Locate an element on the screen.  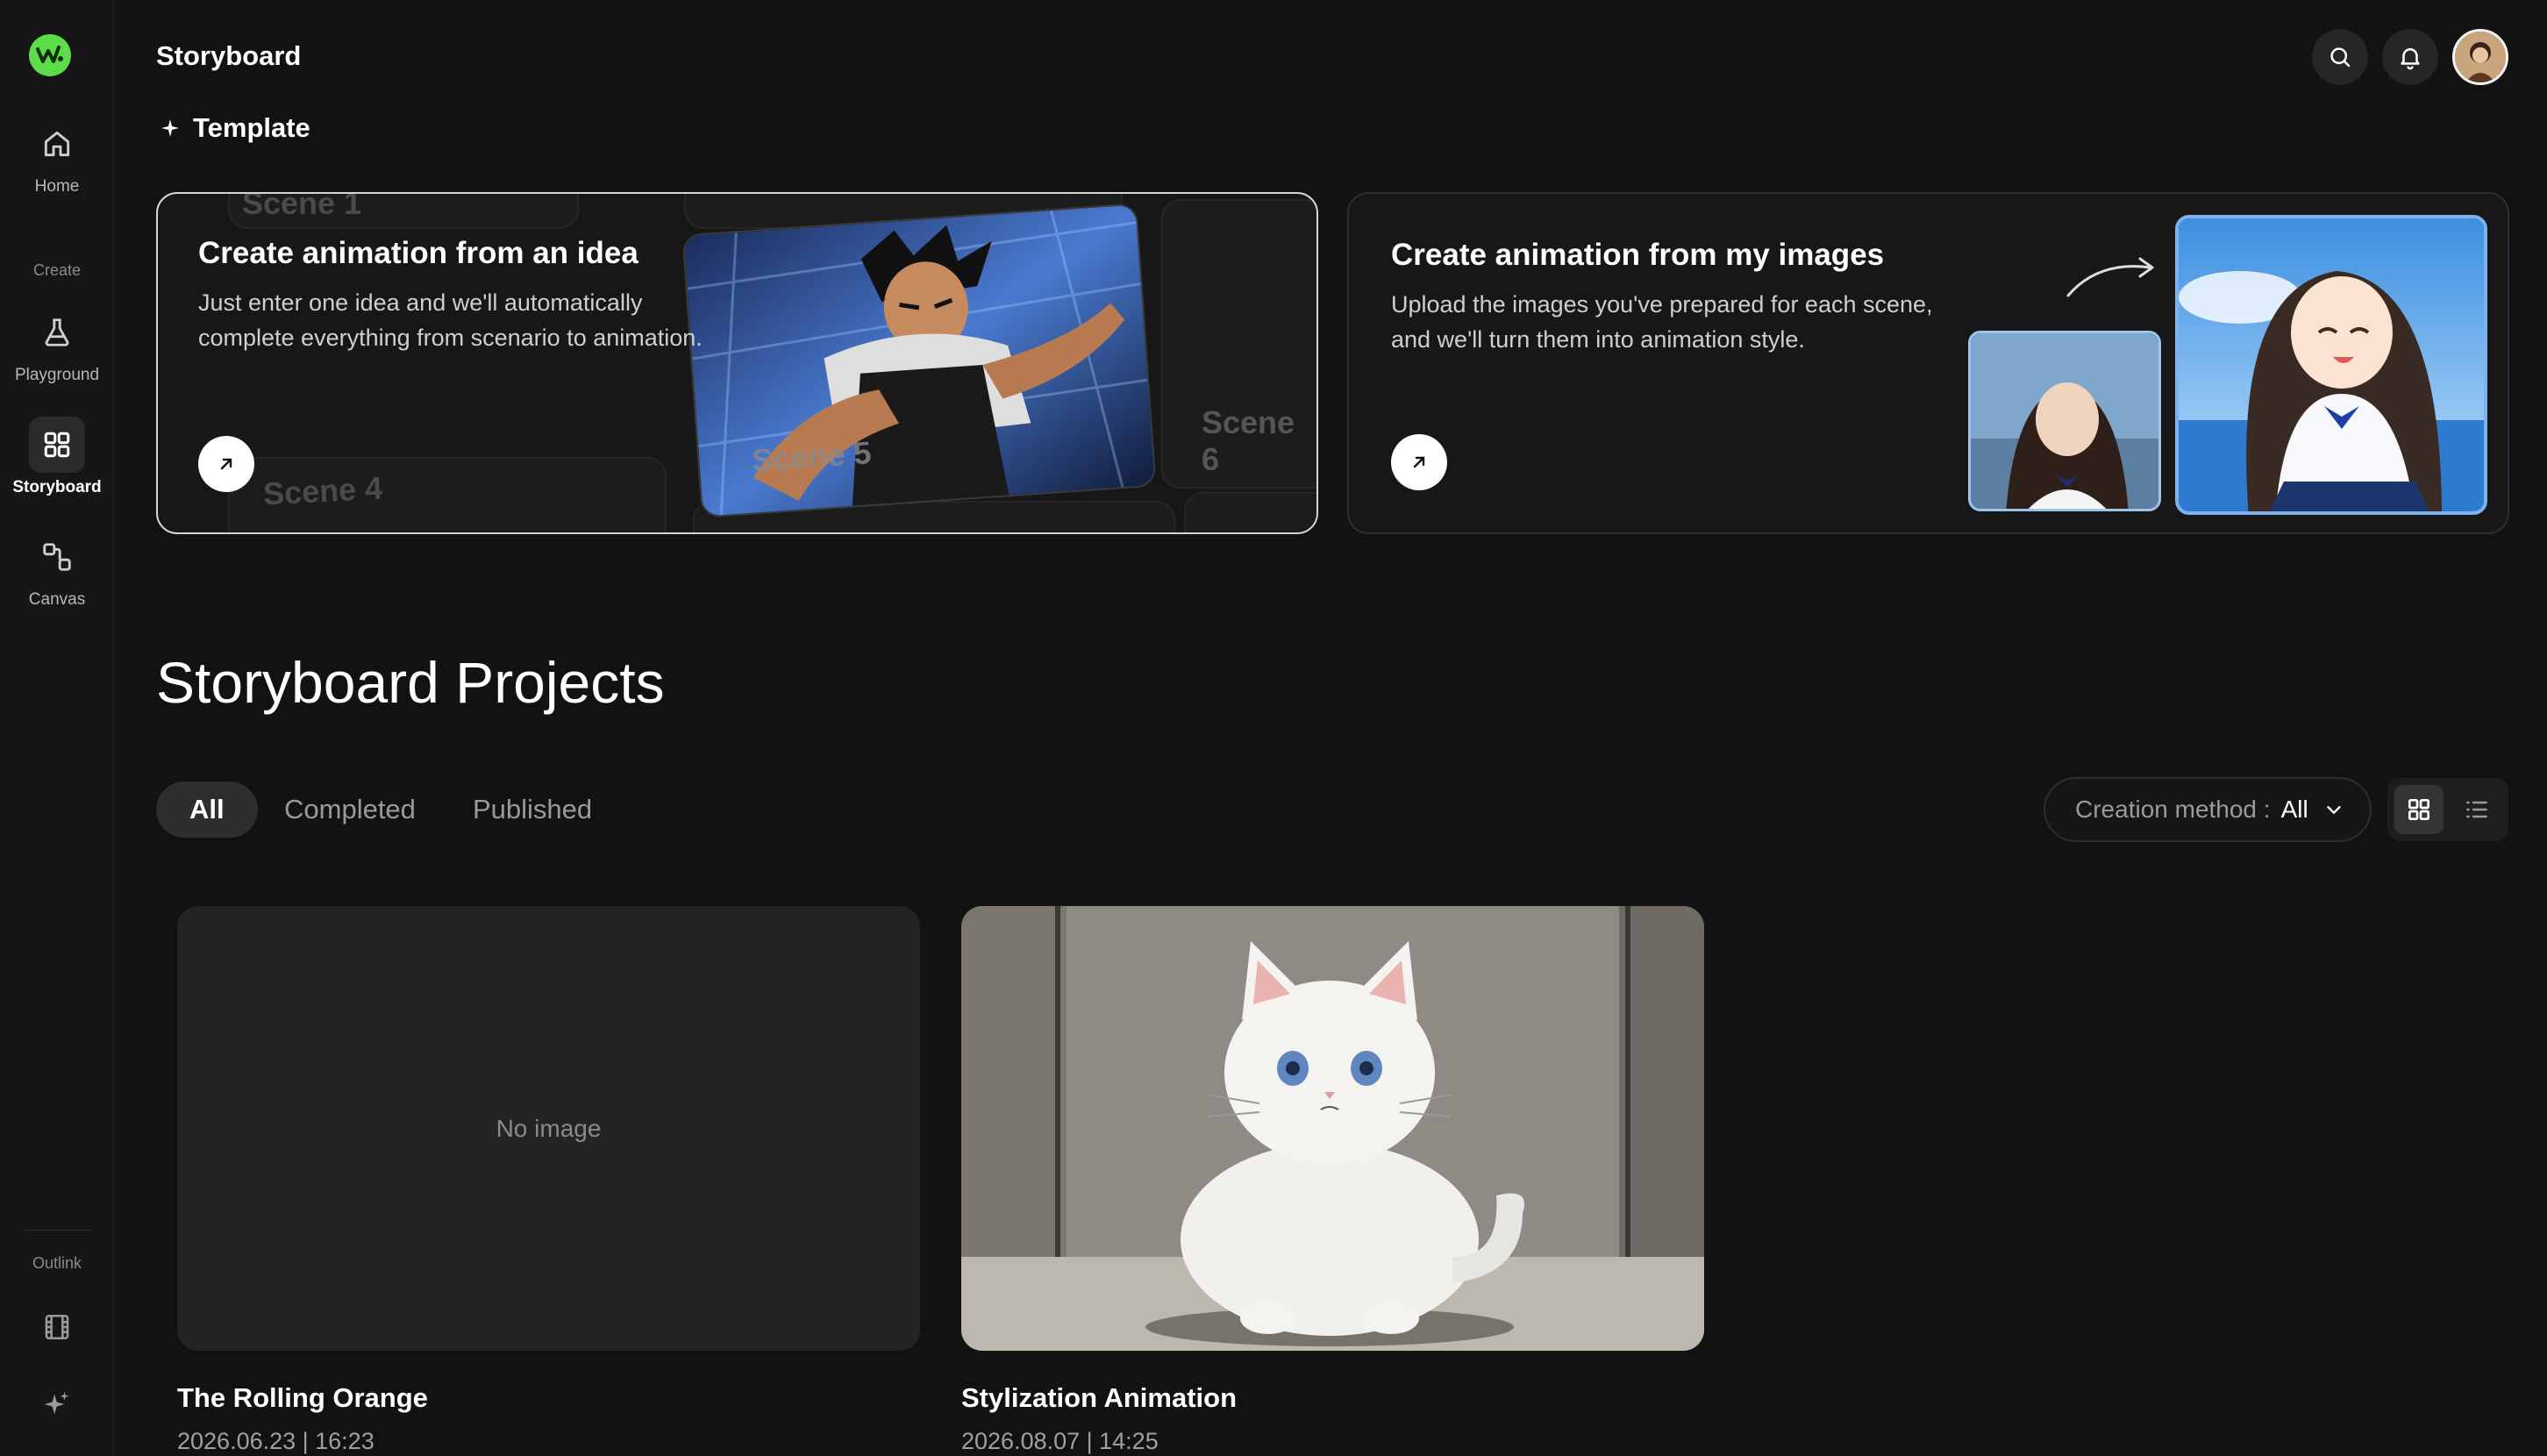
tab-all: All is located at coordinates (207, 810).